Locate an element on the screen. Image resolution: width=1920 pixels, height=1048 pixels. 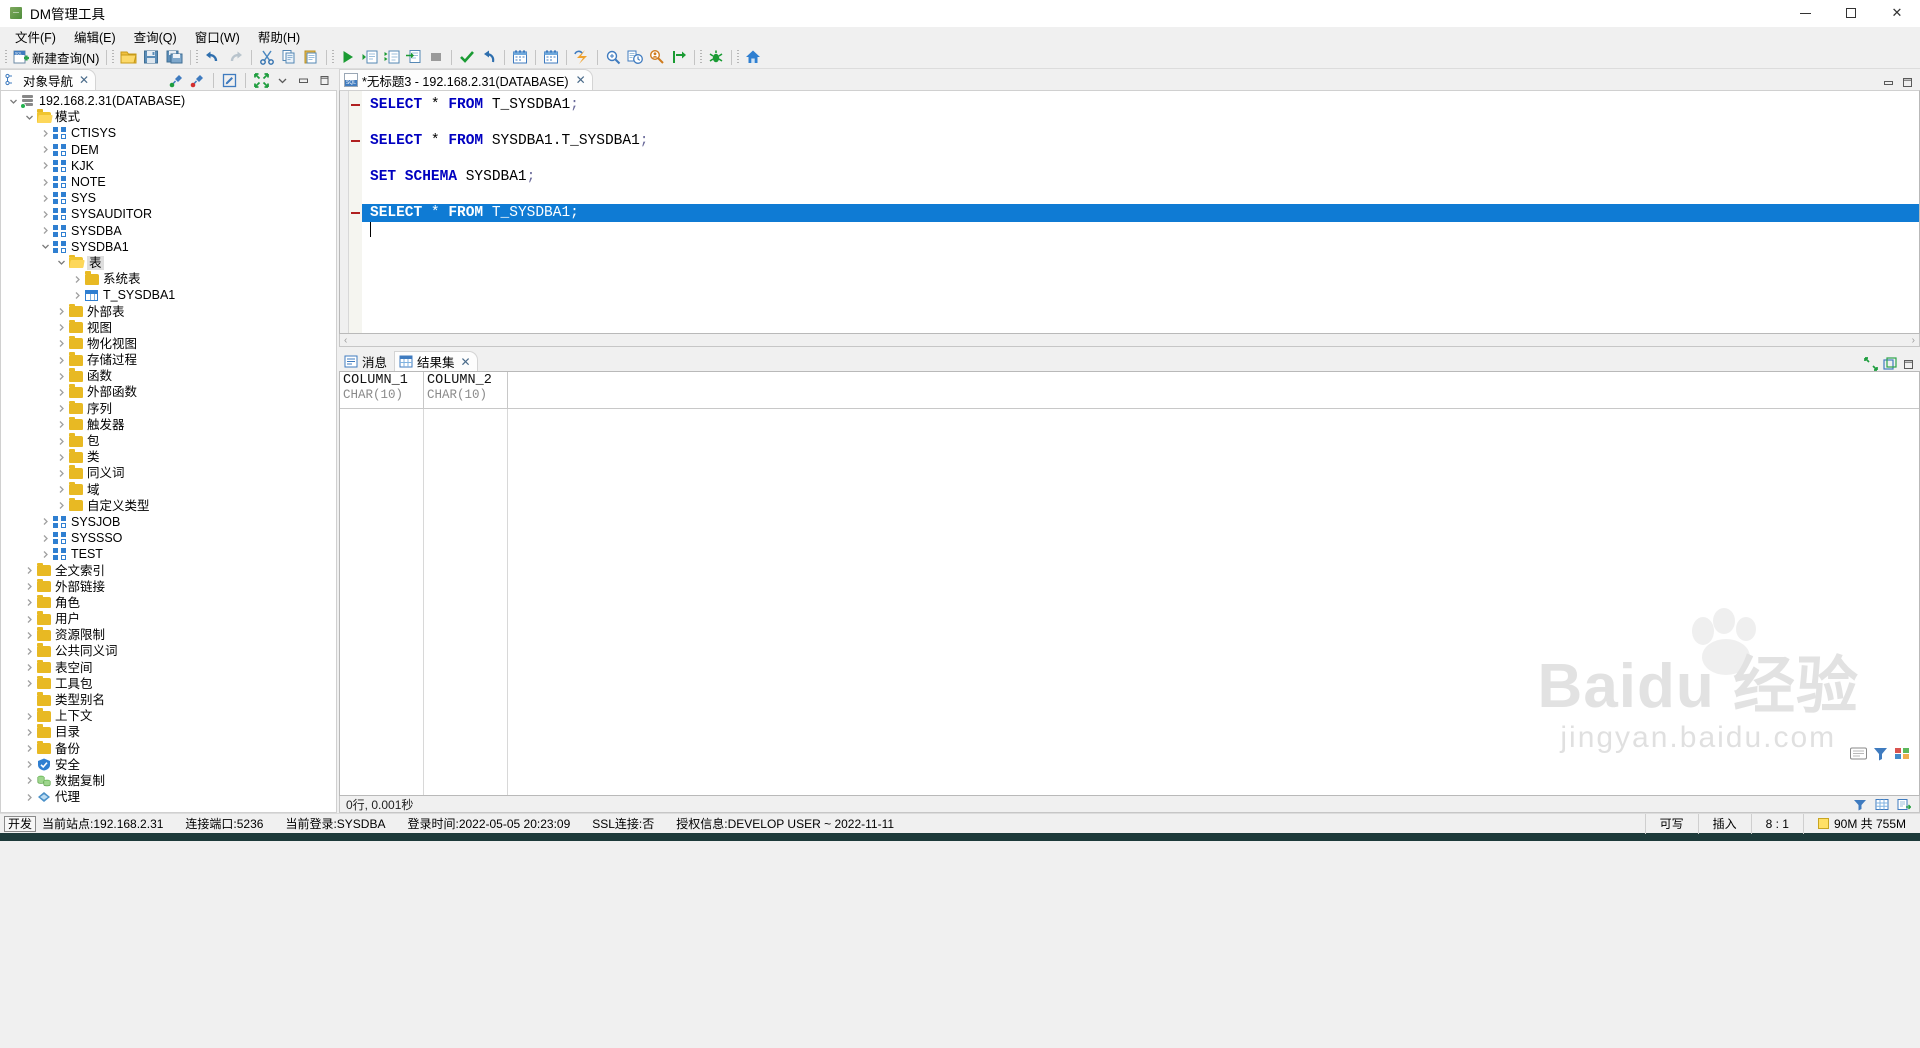
history-button is located at coordinates (635, 57).